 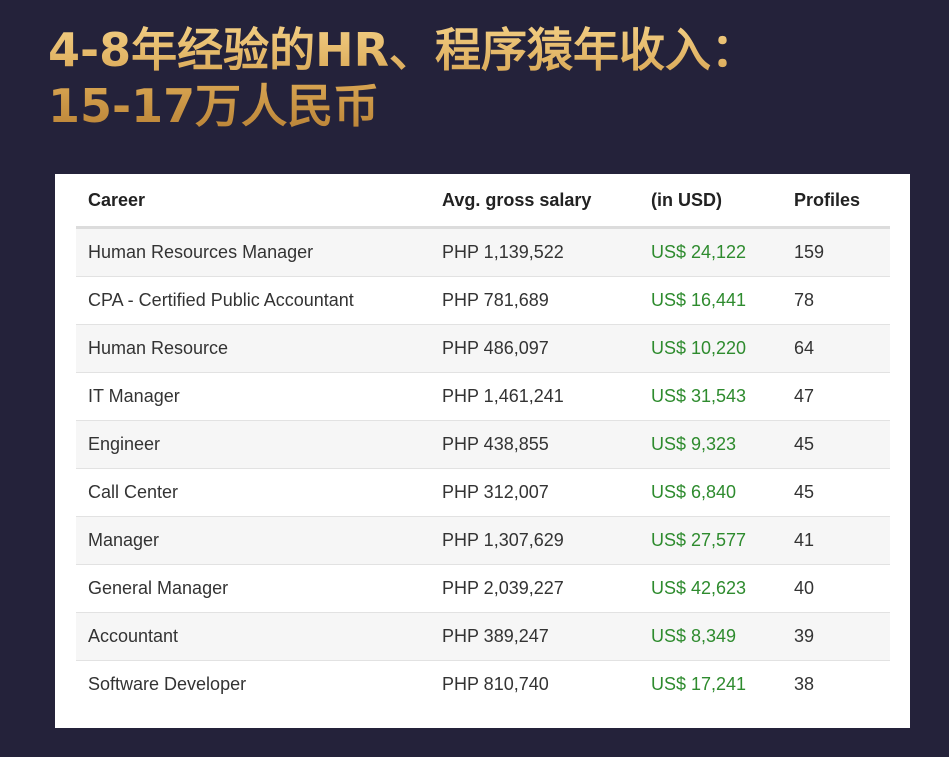 I want to click on title-line-2: 15-17万人民币, so click(x=214, y=106).